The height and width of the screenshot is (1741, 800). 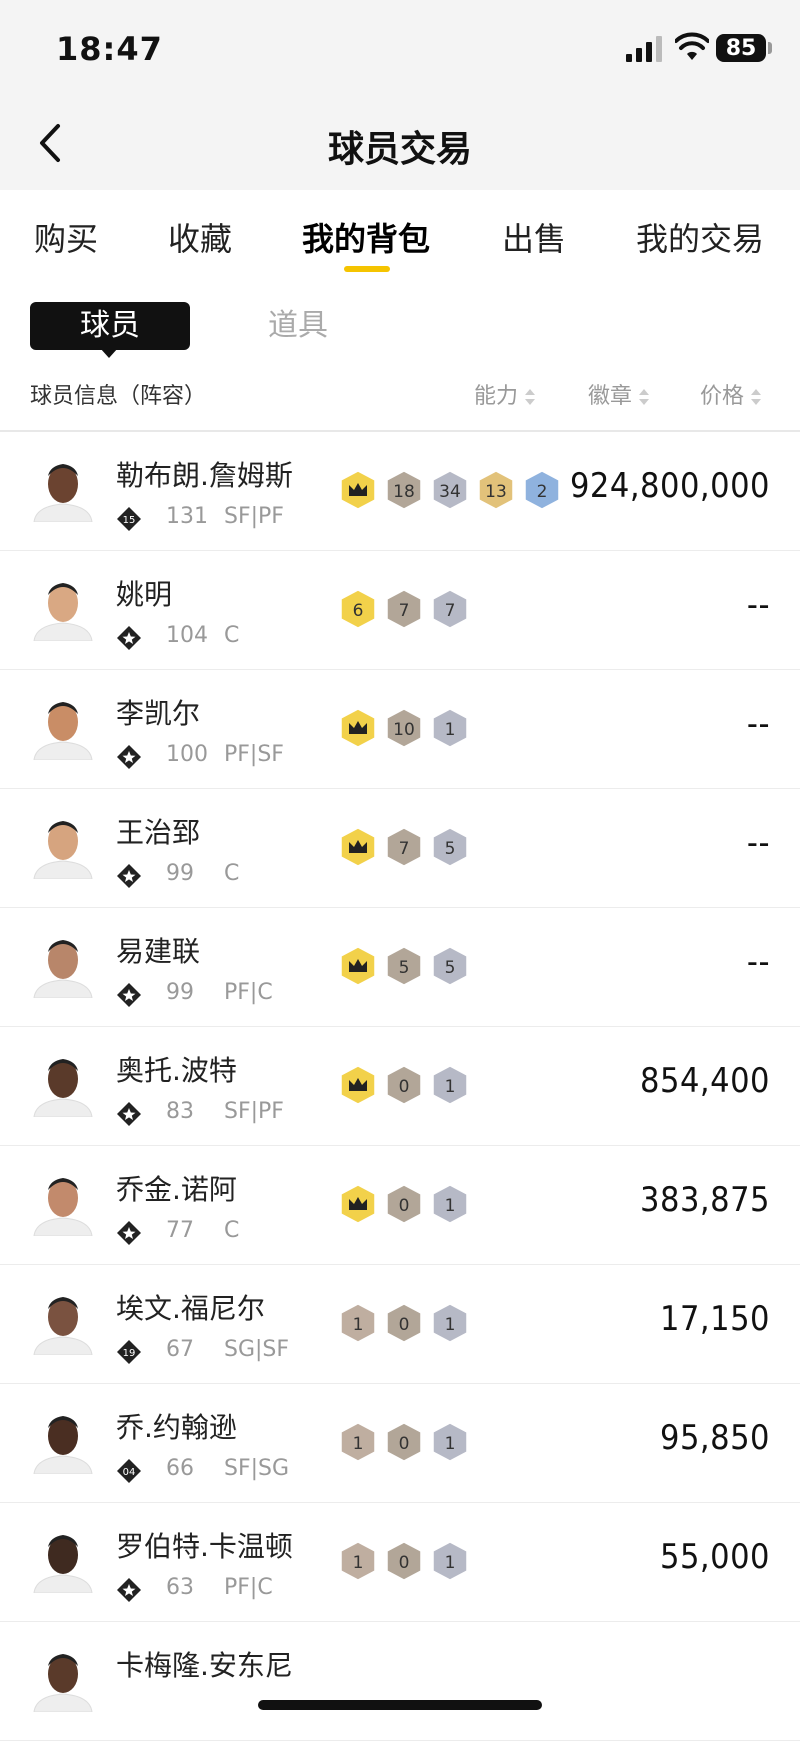 What do you see at coordinates (505, 394) in the screenshot?
I see `header-ability-sort: 能力` at bounding box center [505, 394].